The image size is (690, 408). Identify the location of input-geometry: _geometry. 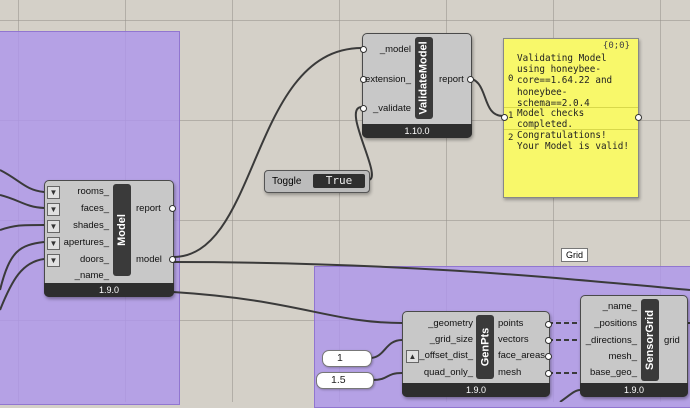
(440, 323).